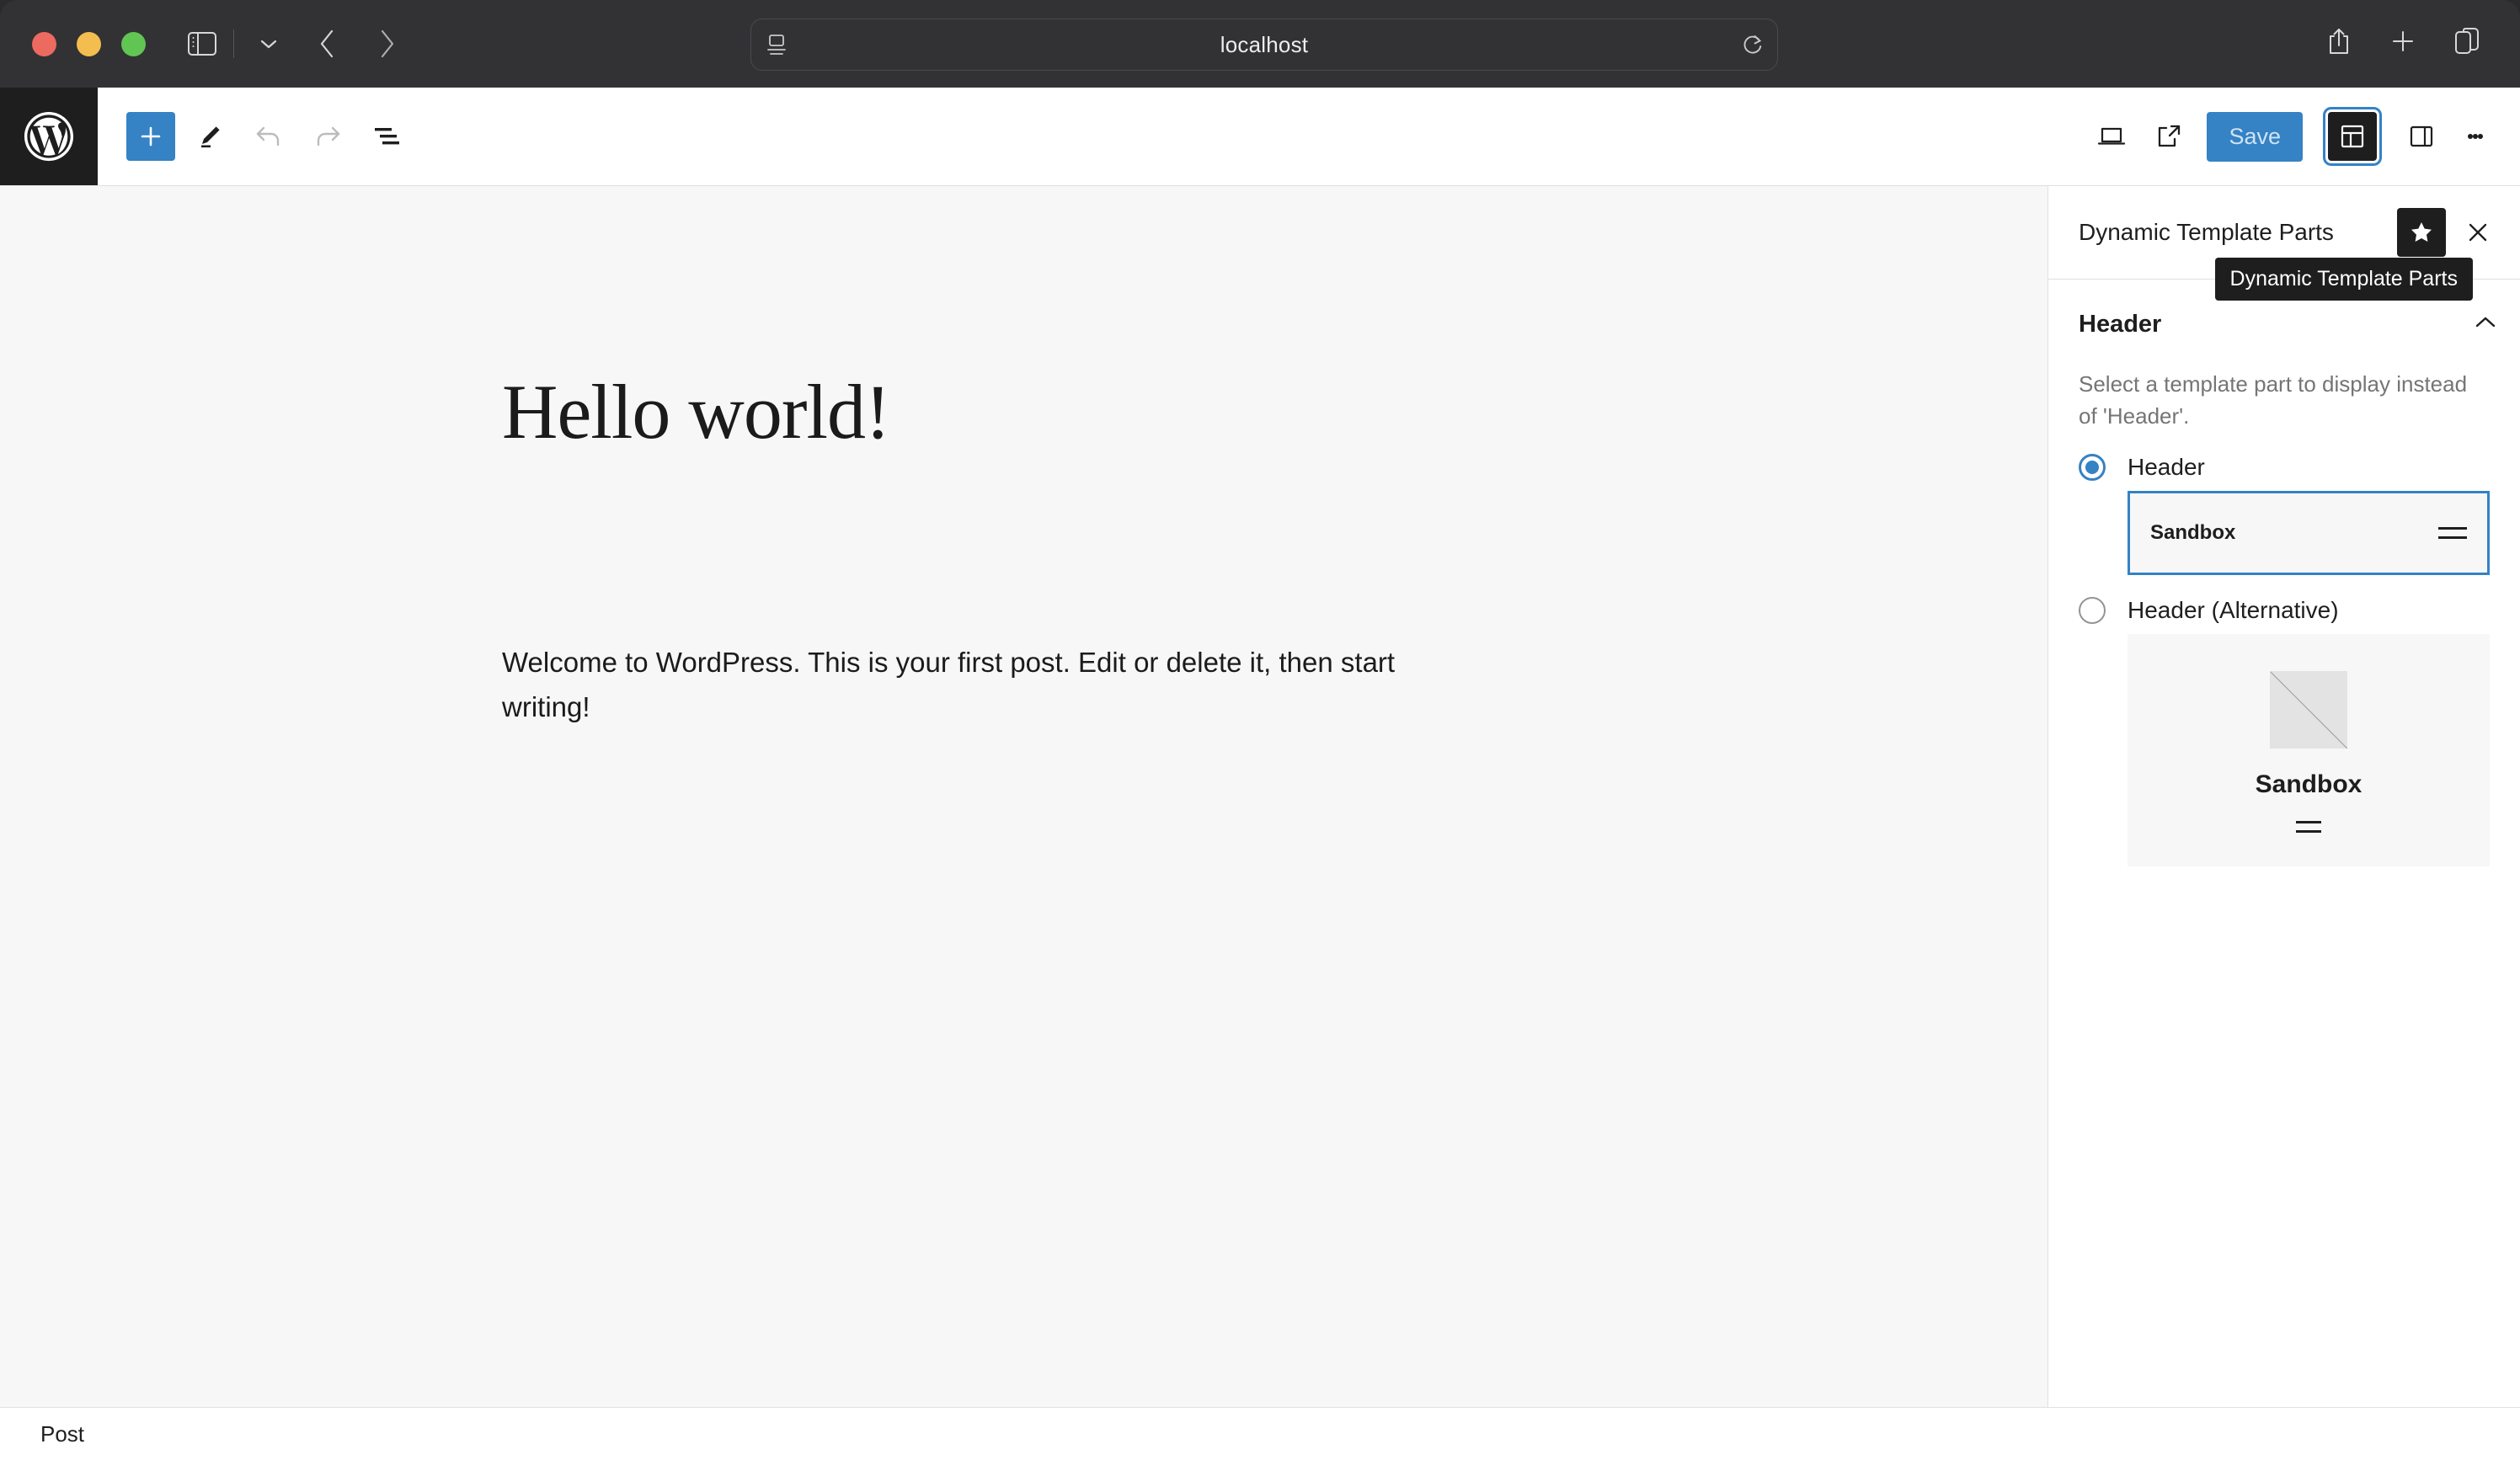 Image resolution: width=2520 pixels, height=1460 pixels. What do you see at coordinates (2309, 533) in the screenshot?
I see `template-part-preview-header: Sandbox` at bounding box center [2309, 533].